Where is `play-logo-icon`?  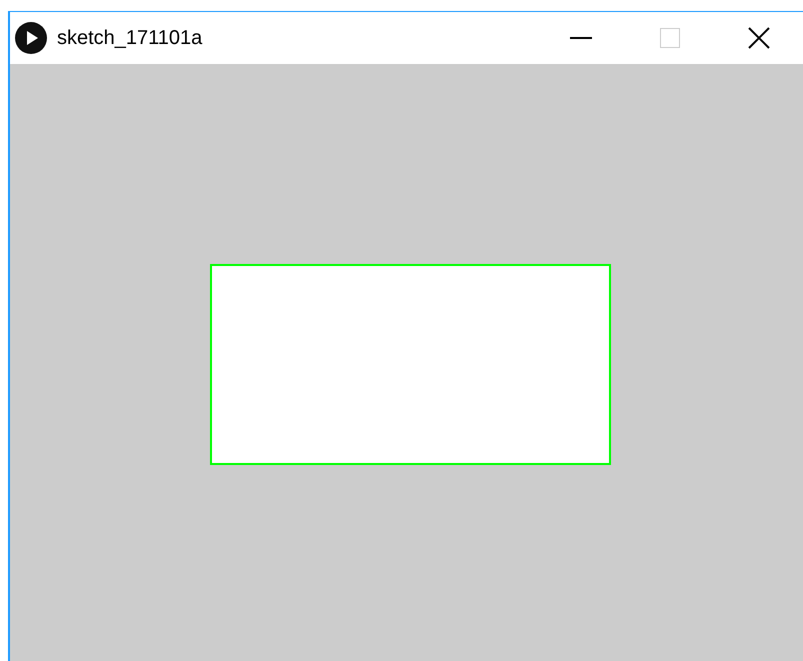 play-logo-icon is located at coordinates (31, 38).